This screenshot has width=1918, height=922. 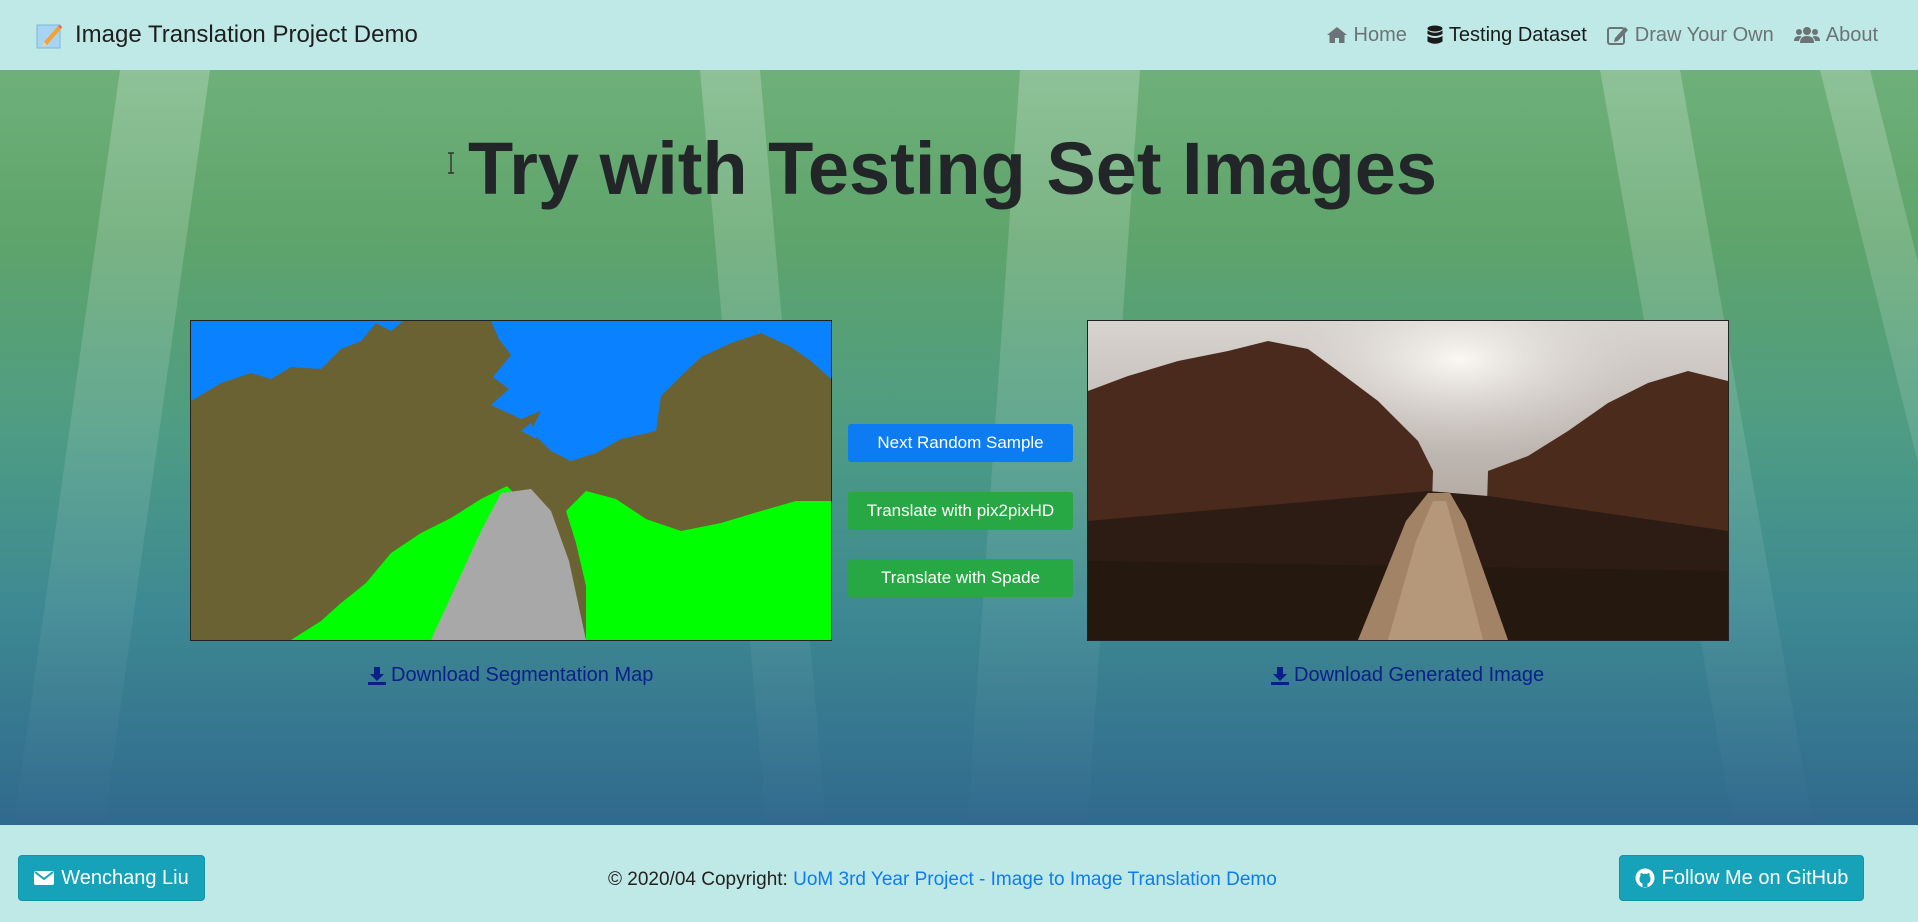 What do you see at coordinates (125, 877) in the screenshot?
I see `author-button-label: Wenchang Liu` at bounding box center [125, 877].